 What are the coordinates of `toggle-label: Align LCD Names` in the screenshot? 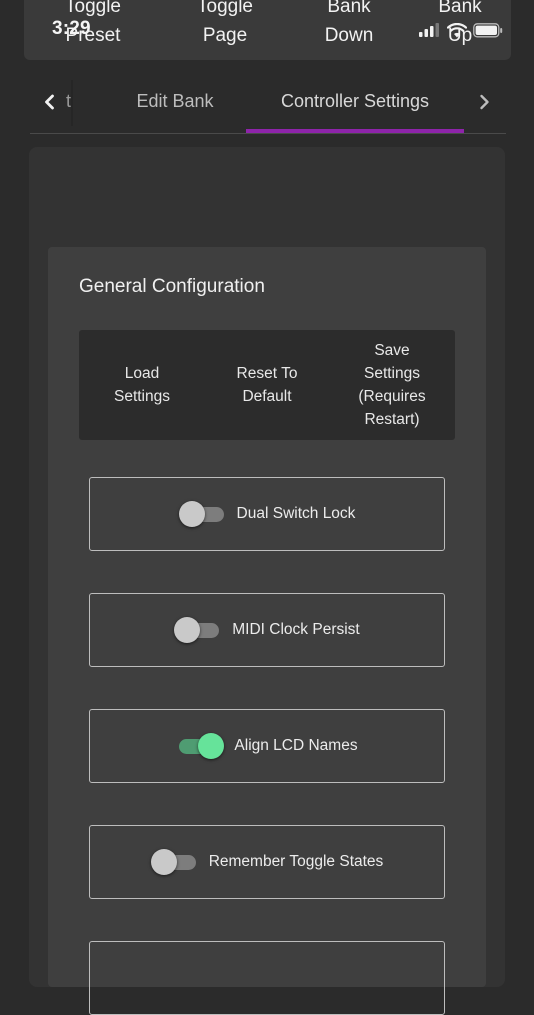 It's located at (296, 745).